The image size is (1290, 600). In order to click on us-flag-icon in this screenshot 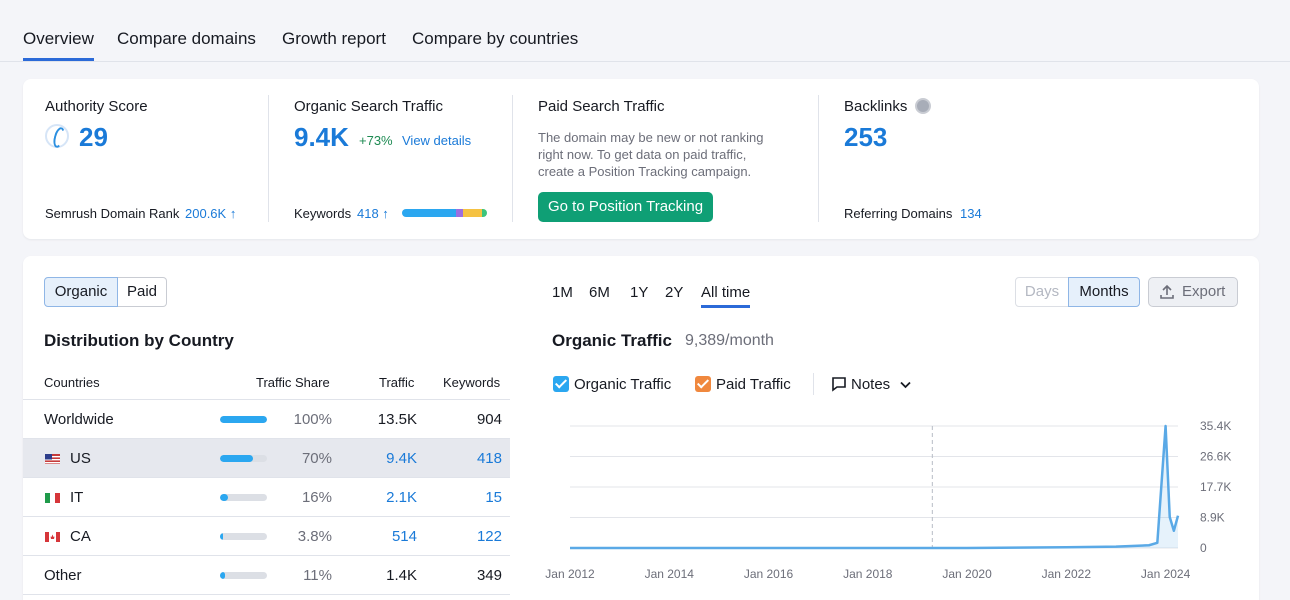, I will do `click(52, 459)`.